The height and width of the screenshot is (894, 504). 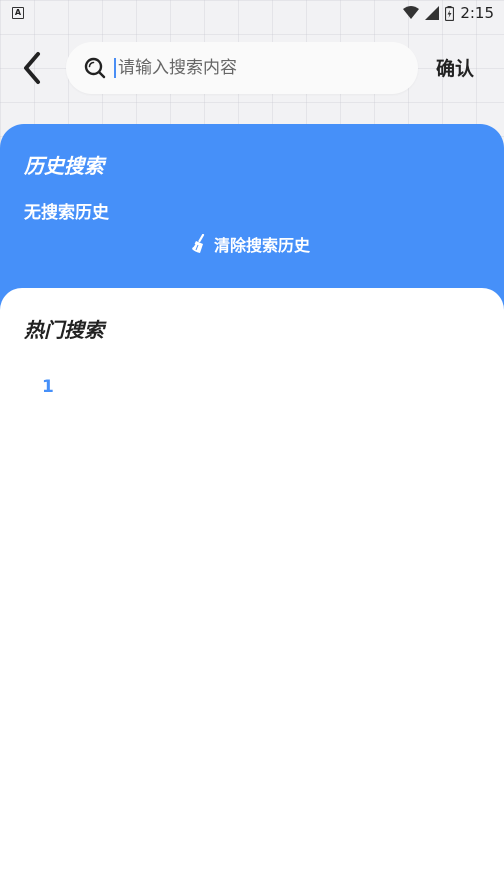 I want to click on confirm-button: 确认, so click(x=455, y=67).